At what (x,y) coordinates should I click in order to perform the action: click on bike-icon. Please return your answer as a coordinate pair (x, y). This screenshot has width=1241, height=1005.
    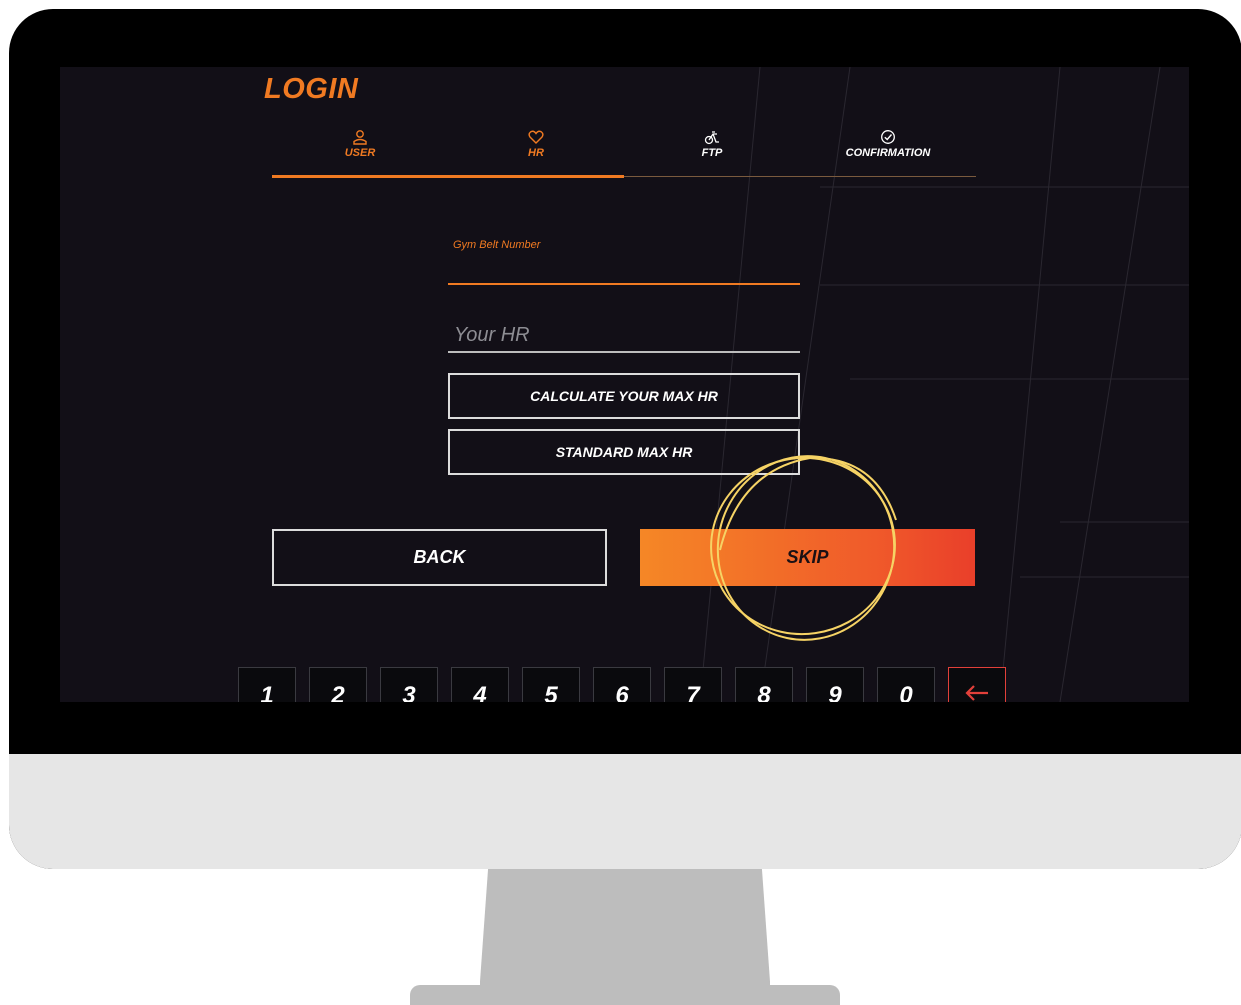
    Looking at the image, I should click on (711, 138).